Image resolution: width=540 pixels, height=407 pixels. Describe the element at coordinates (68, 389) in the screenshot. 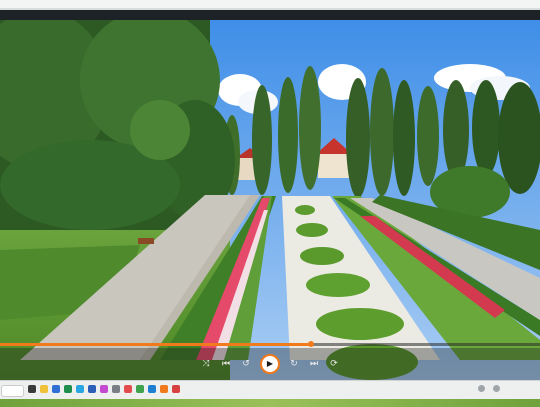

I see `excel-icon` at that location.